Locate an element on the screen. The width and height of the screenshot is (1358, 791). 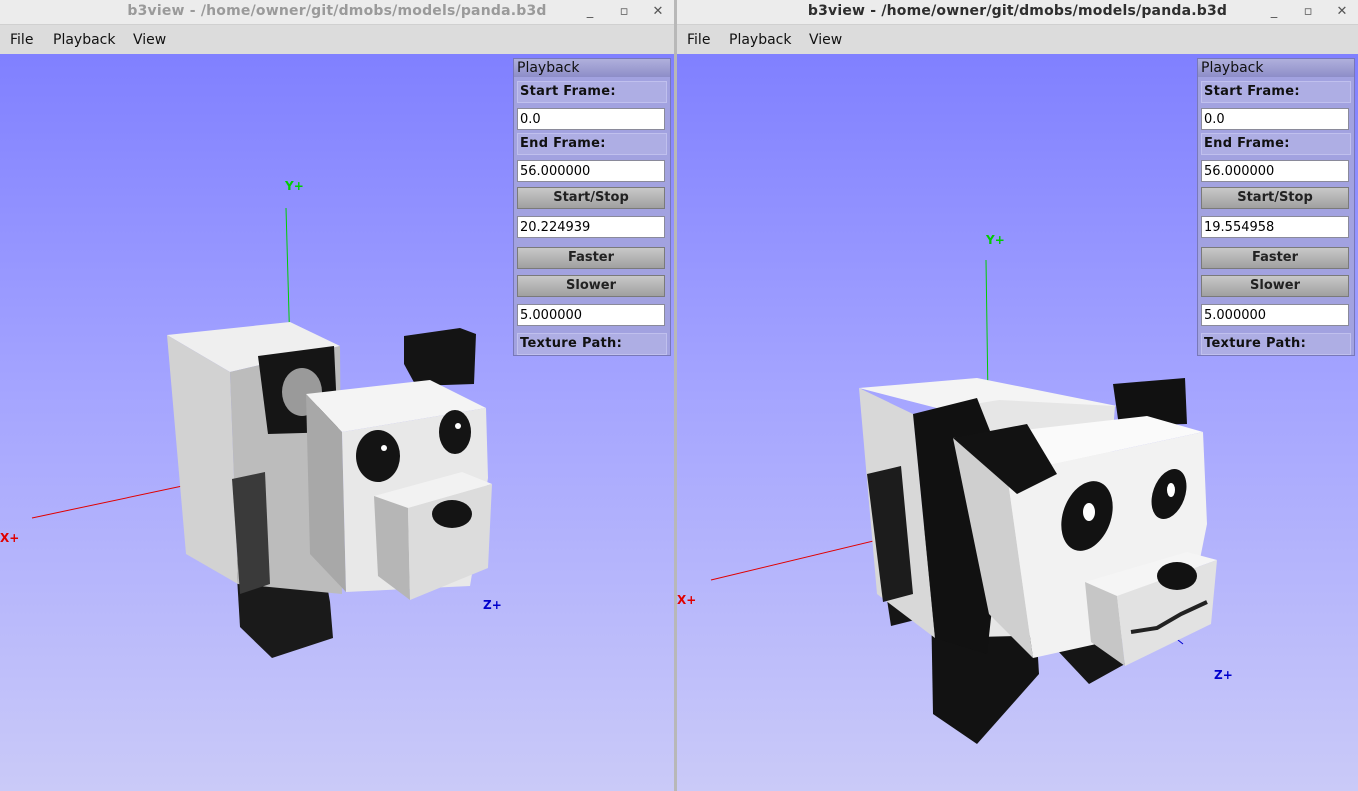
panda-eye-right is located at coordinates (455, 432).